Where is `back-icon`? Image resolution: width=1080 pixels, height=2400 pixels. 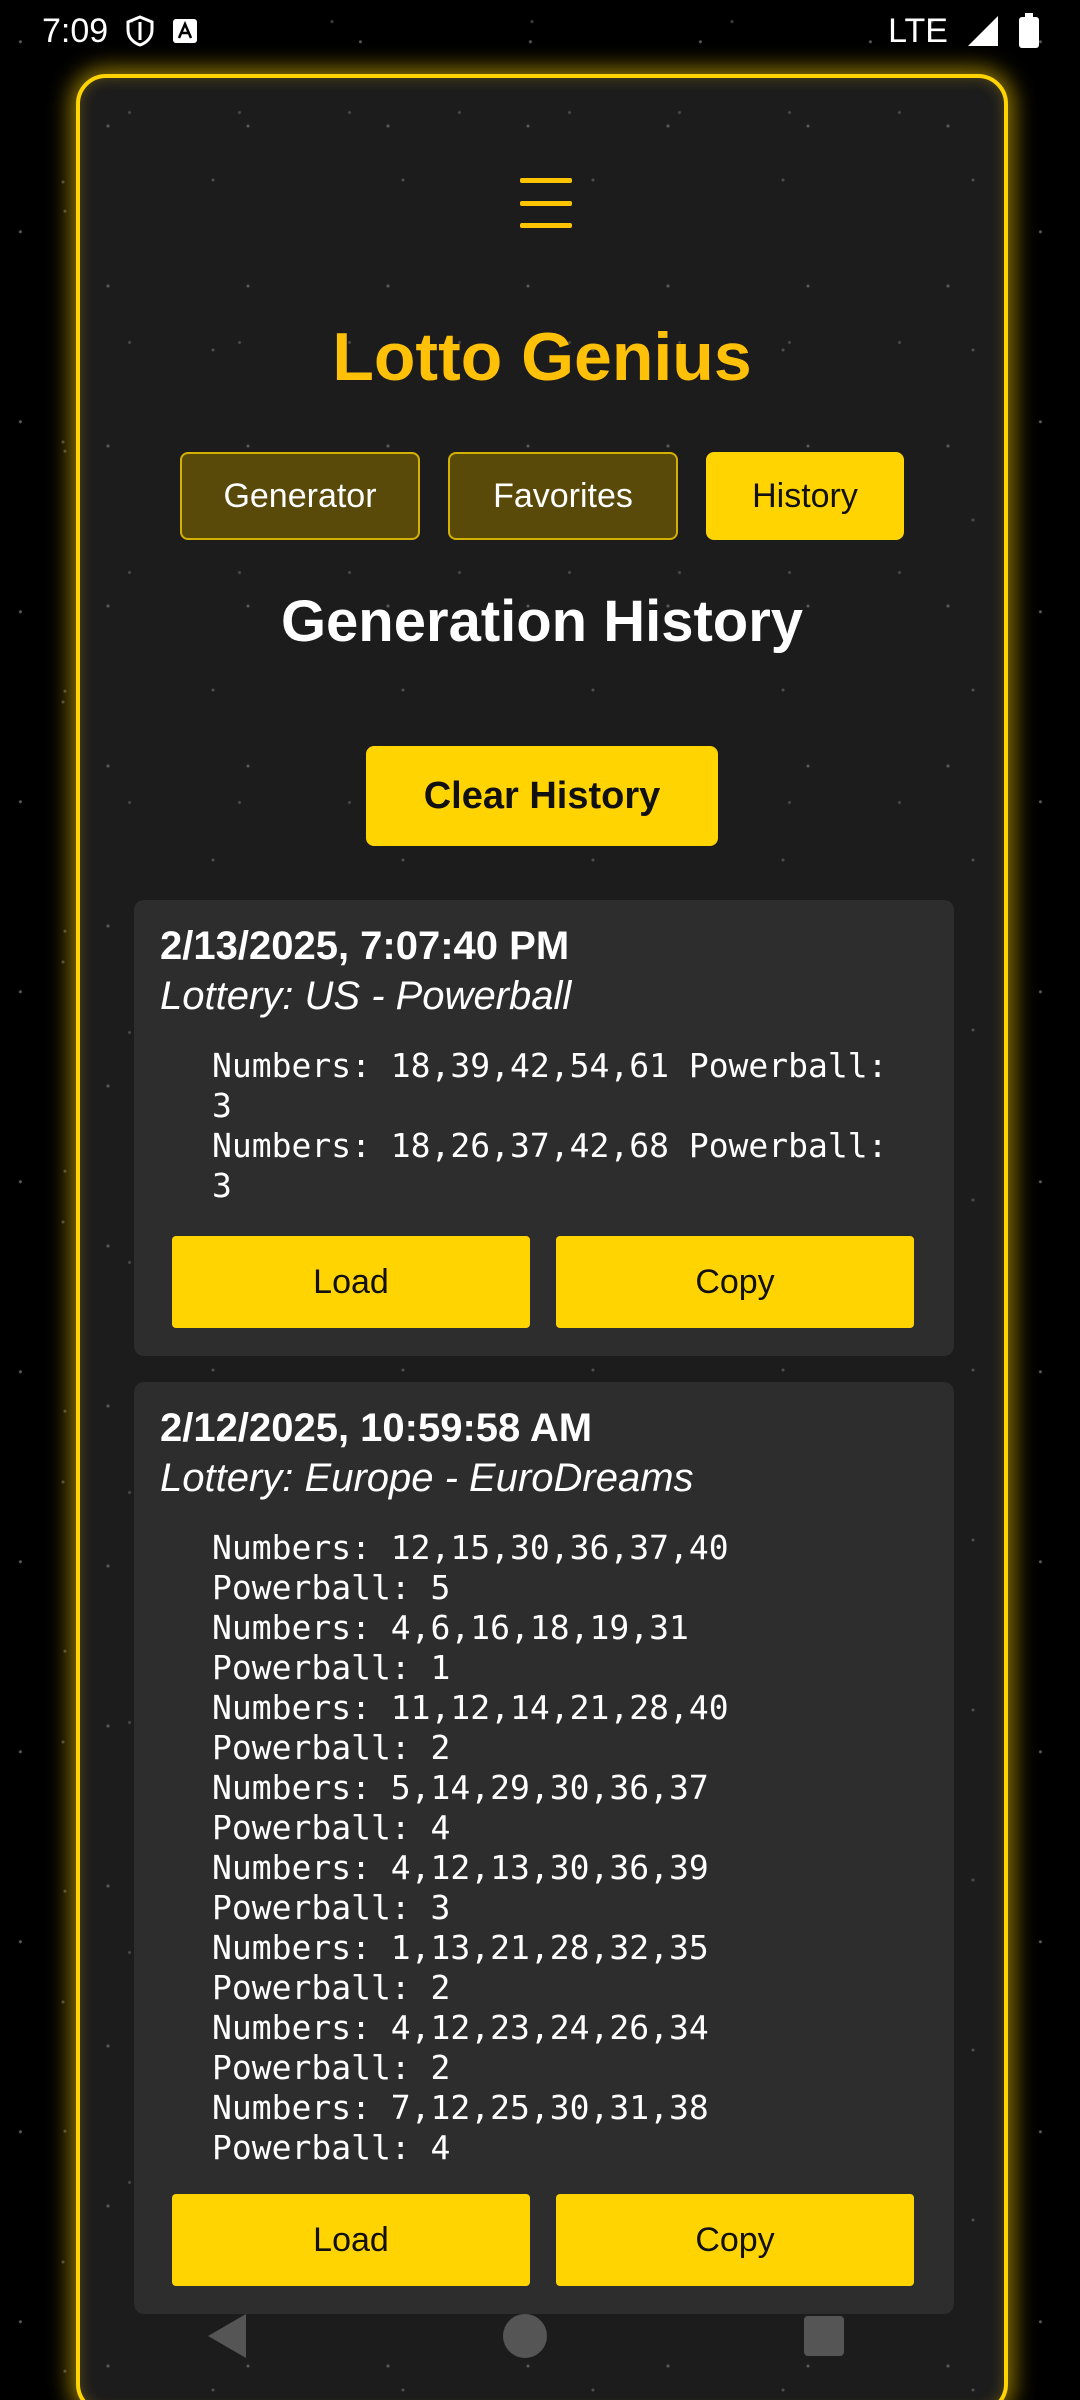 back-icon is located at coordinates (227, 2336).